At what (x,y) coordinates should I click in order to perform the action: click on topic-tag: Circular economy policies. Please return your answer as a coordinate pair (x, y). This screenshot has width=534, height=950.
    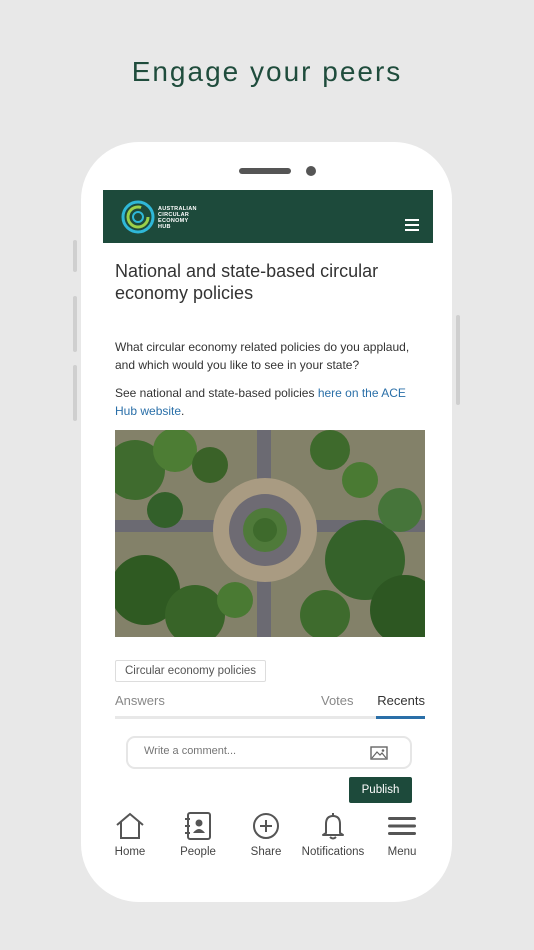
    Looking at the image, I should click on (191, 671).